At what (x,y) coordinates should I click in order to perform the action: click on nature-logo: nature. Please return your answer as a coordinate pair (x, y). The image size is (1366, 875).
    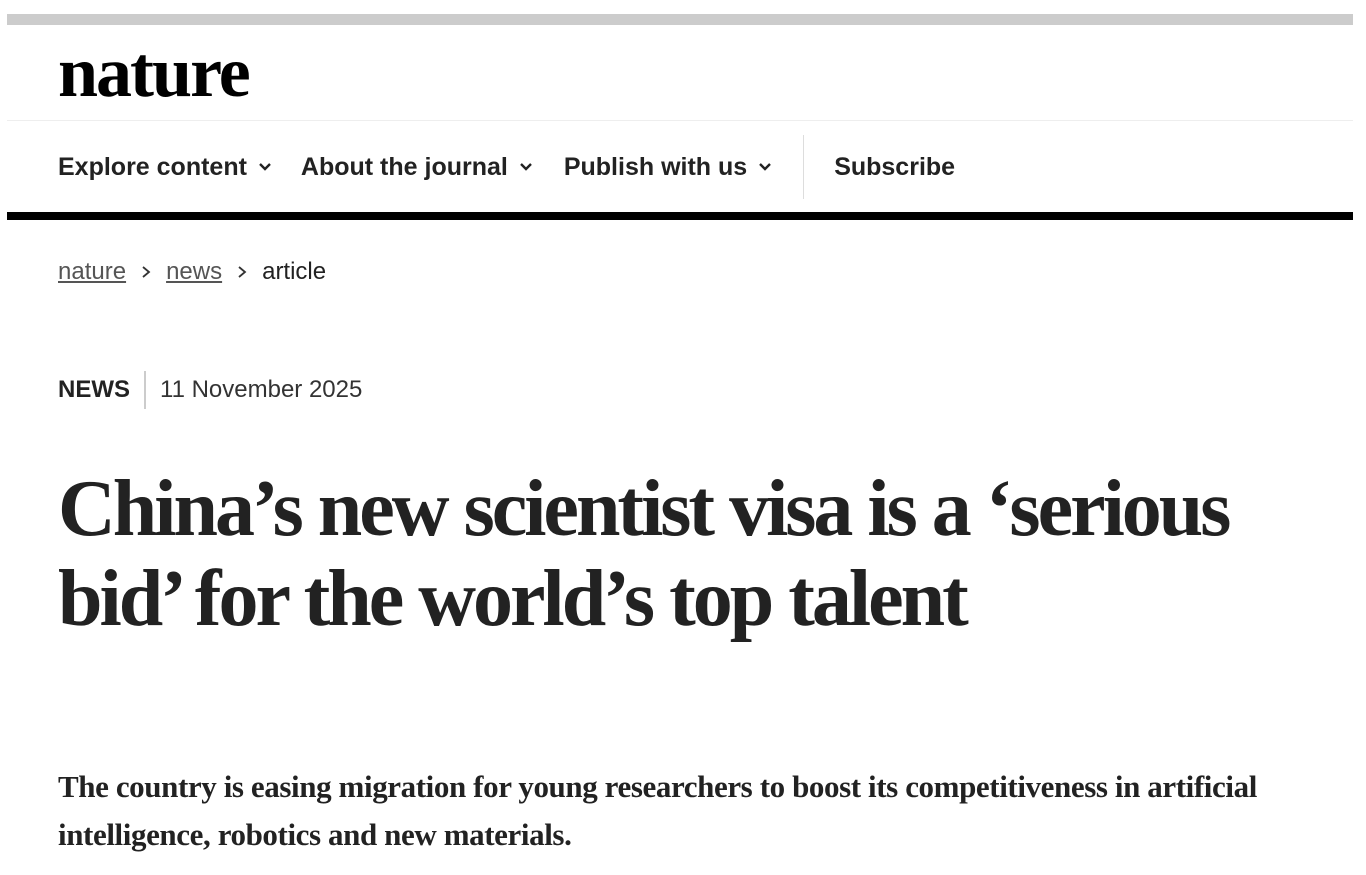
    Looking at the image, I should click on (154, 72).